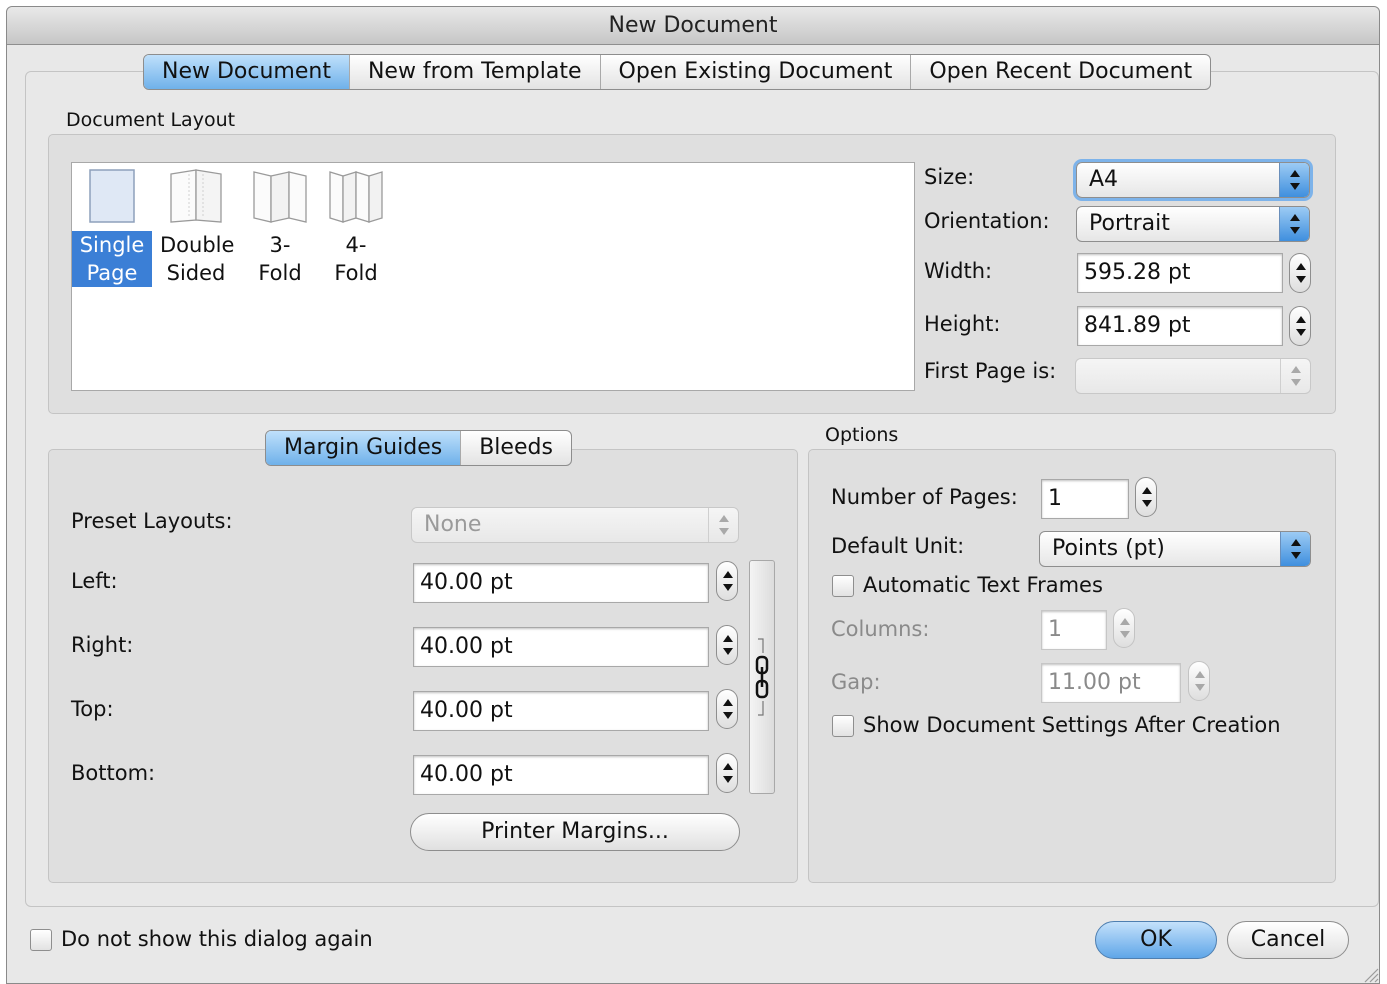 This screenshot has width=1387, height=984. I want to click on first-page-select, so click(1193, 376).